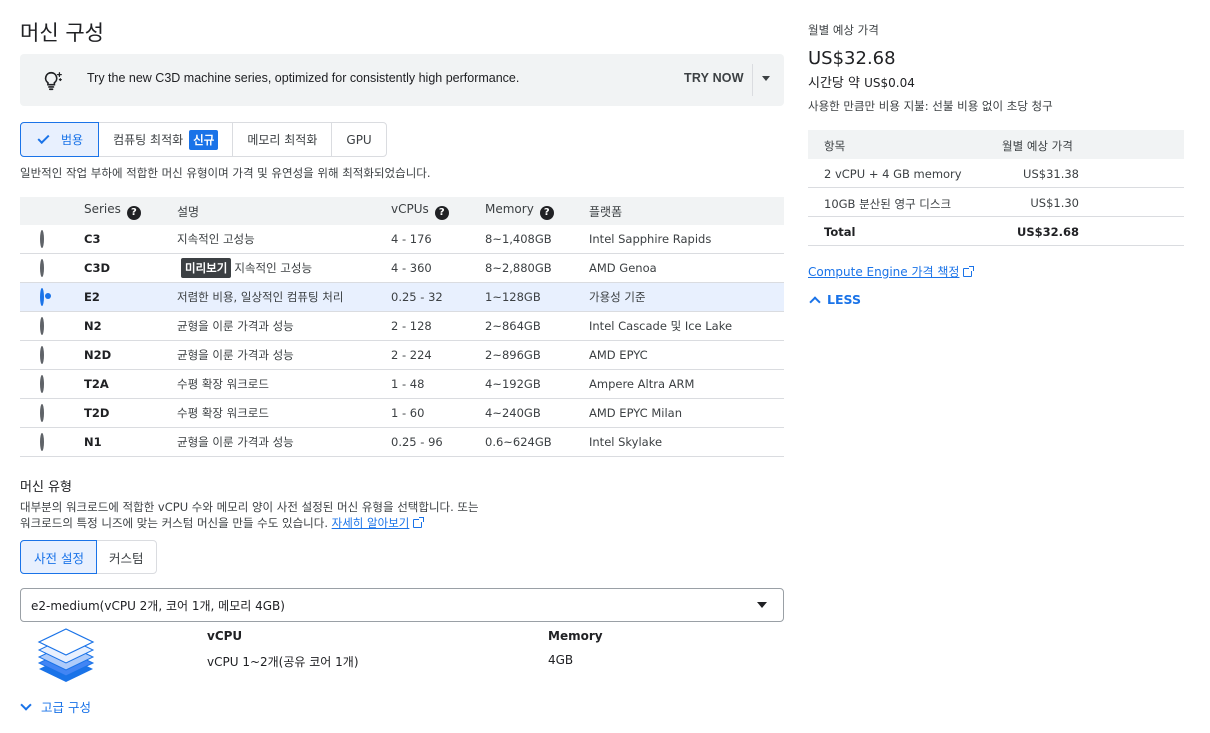 This screenshot has width=1210, height=733. Describe the element at coordinates (283, 662) in the screenshot. I see `spec-vcpu-value: vCPU 1~2개(공유 코어 1개)` at that location.